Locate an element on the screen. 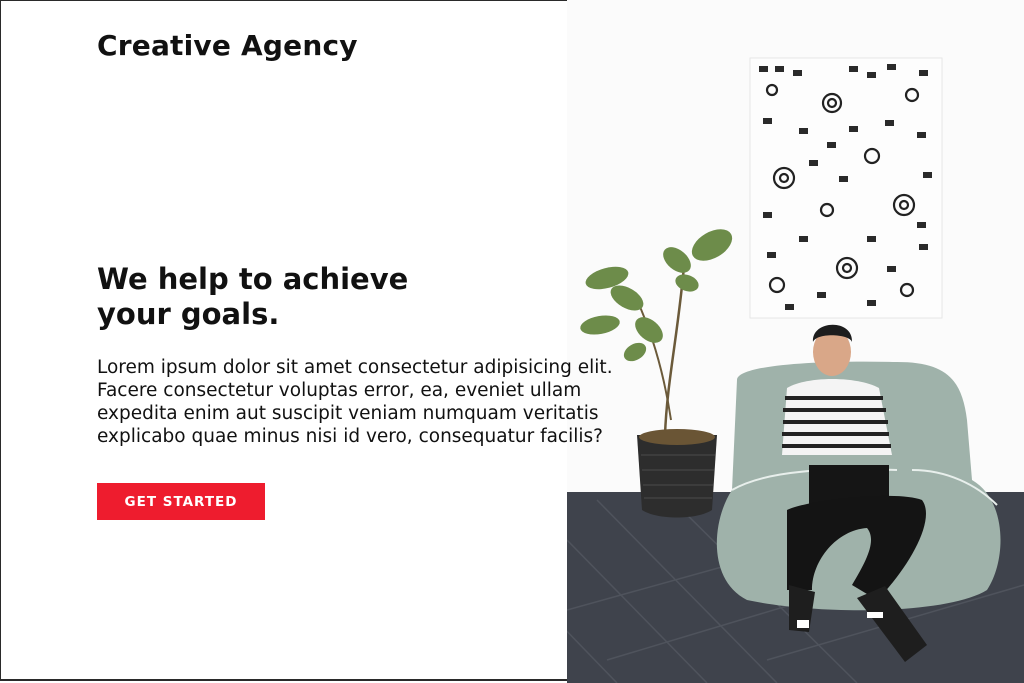 The width and height of the screenshot is (1024, 683). brand-logo: Creative Agency is located at coordinates (227, 45).